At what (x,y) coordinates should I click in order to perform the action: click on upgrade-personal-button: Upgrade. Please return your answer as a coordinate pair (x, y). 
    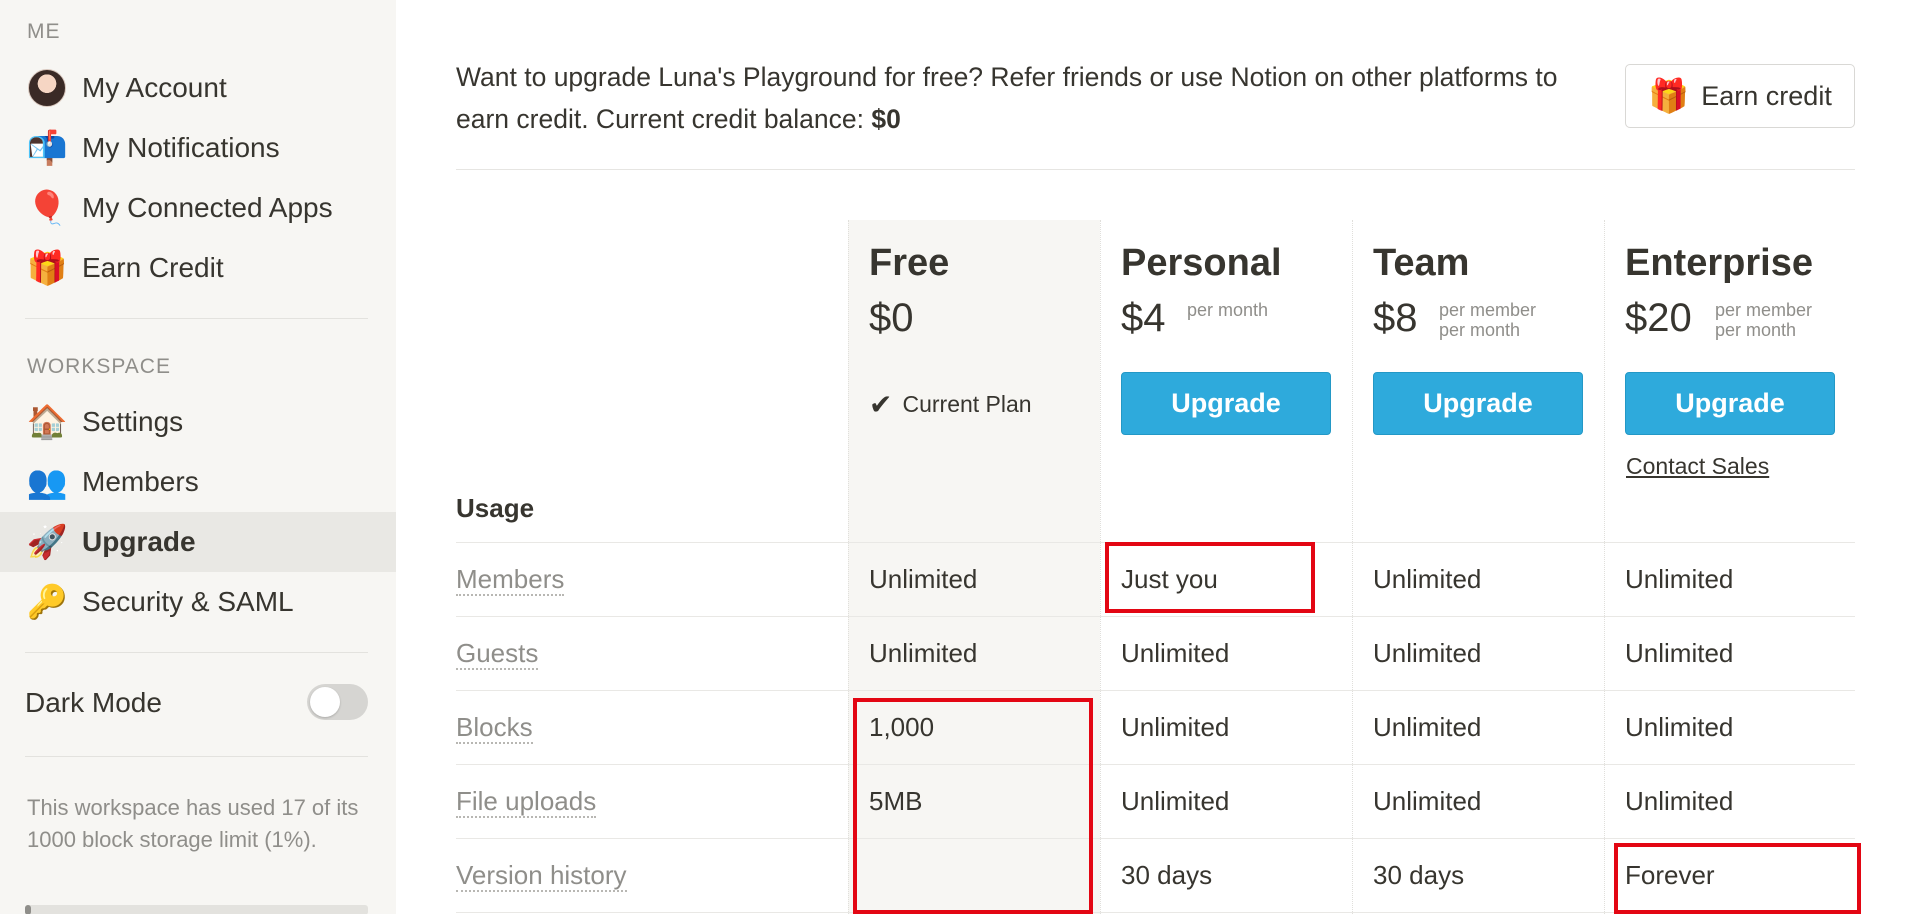
    Looking at the image, I should click on (1226, 403).